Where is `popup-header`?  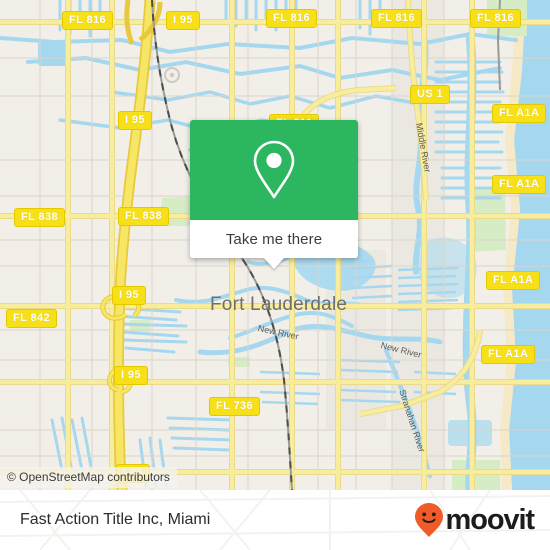 popup-header is located at coordinates (274, 170).